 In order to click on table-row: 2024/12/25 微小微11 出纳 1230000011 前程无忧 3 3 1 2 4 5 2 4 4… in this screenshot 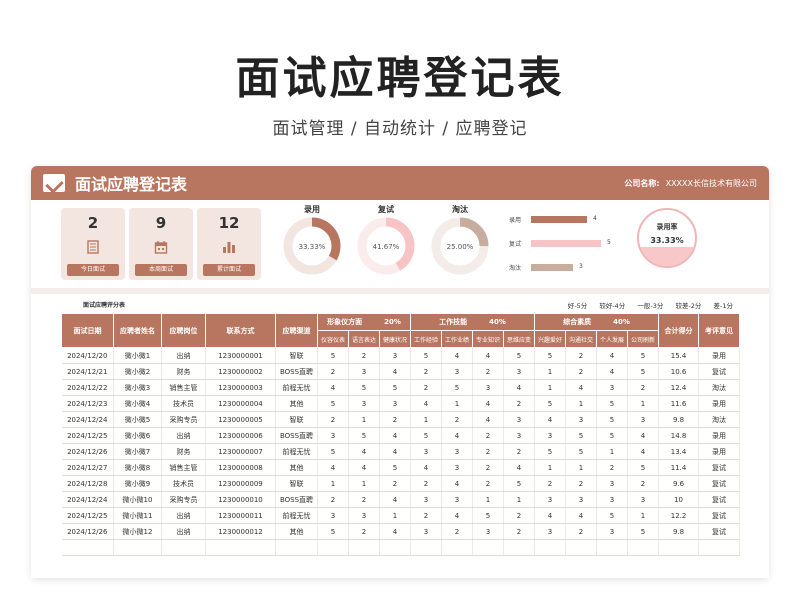, I will do `click(401, 515)`.